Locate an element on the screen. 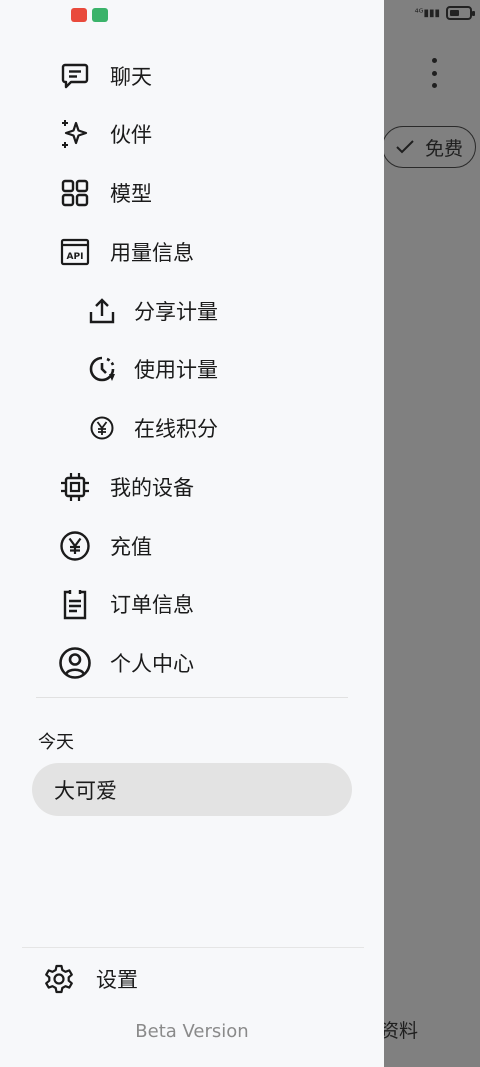 The height and width of the screenshot is (1067, 480). signal-icon: ⁴ᴳ▮▮▮ is located at coordinates (427, 13).